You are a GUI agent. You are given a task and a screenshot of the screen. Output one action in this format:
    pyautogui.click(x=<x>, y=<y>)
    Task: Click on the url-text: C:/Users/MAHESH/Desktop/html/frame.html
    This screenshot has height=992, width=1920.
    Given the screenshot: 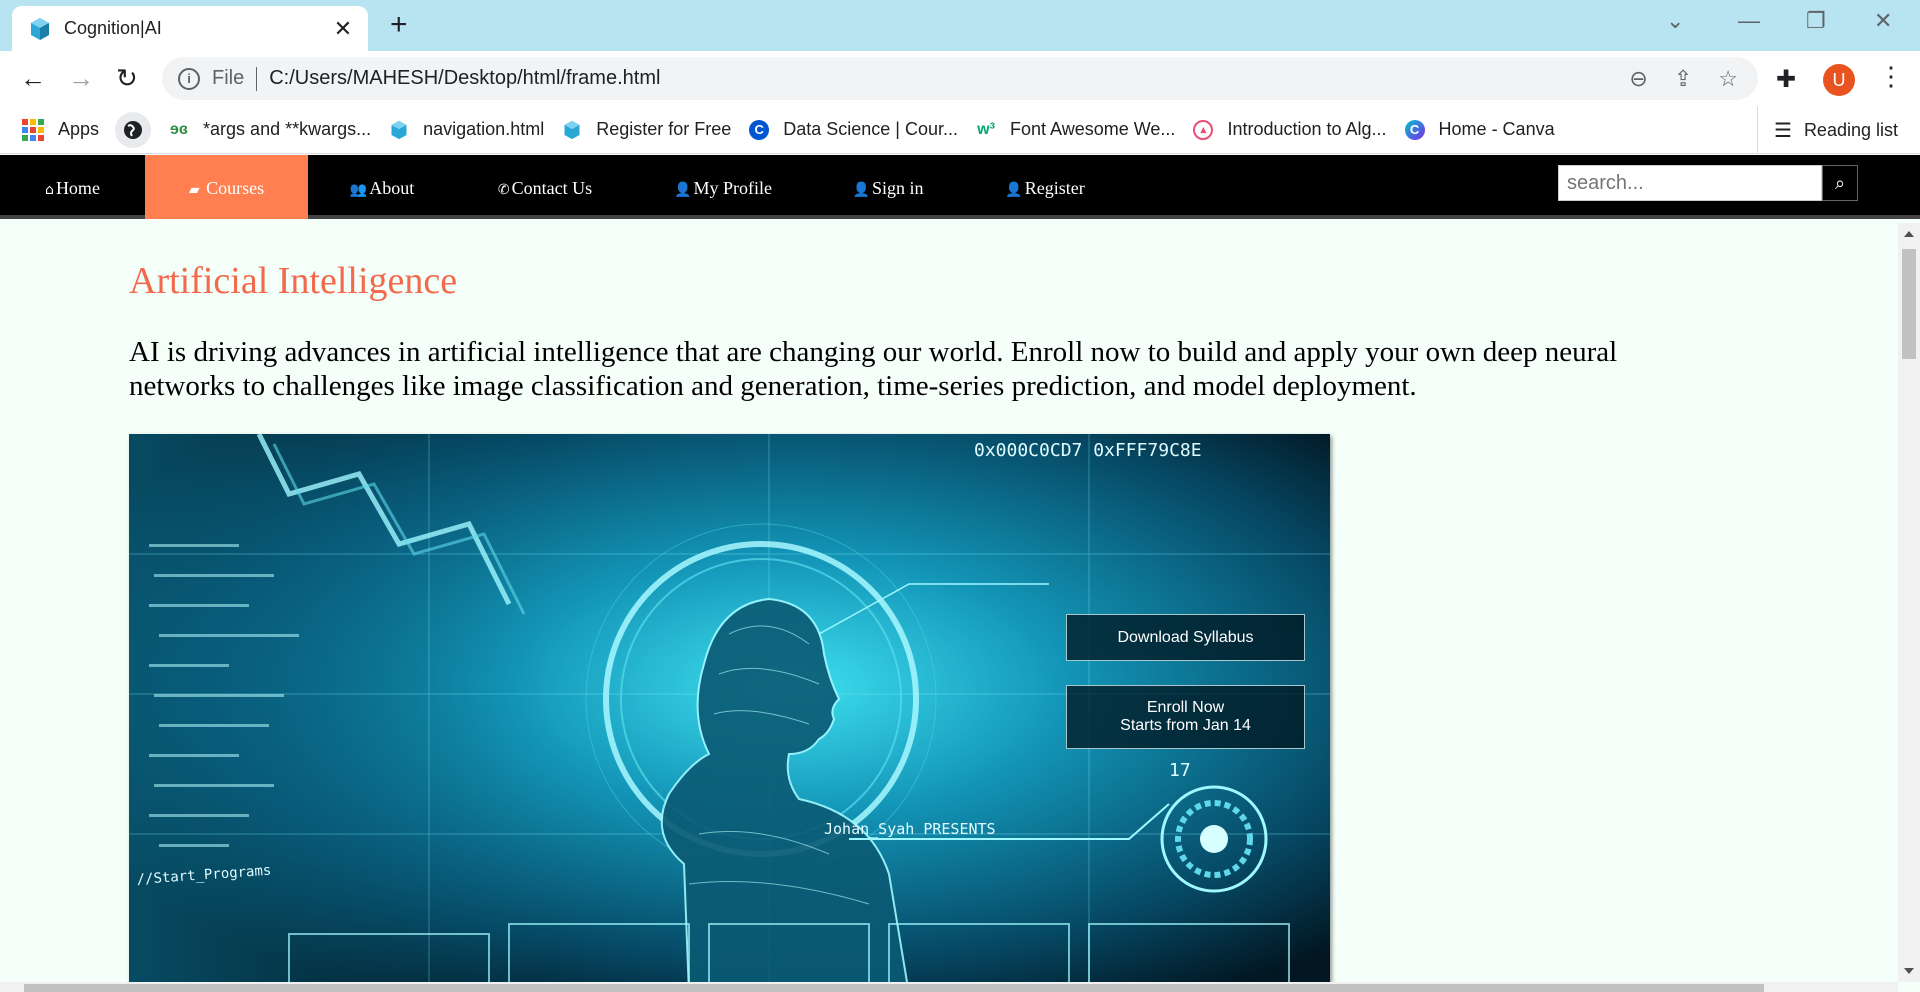 What is the action you would take?
    pyautogui.click(x=464, y=78)
    